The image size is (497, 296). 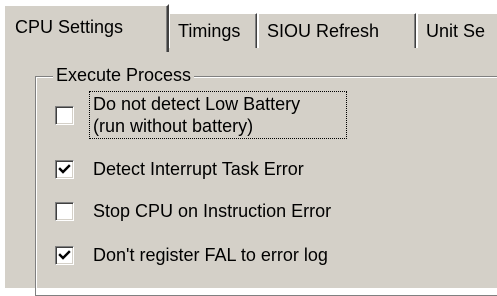 What do you see at coordinates (124, 75) in the screenshot?
I see `groupbox-title: Execute Process` at bounding box center [124, 75].